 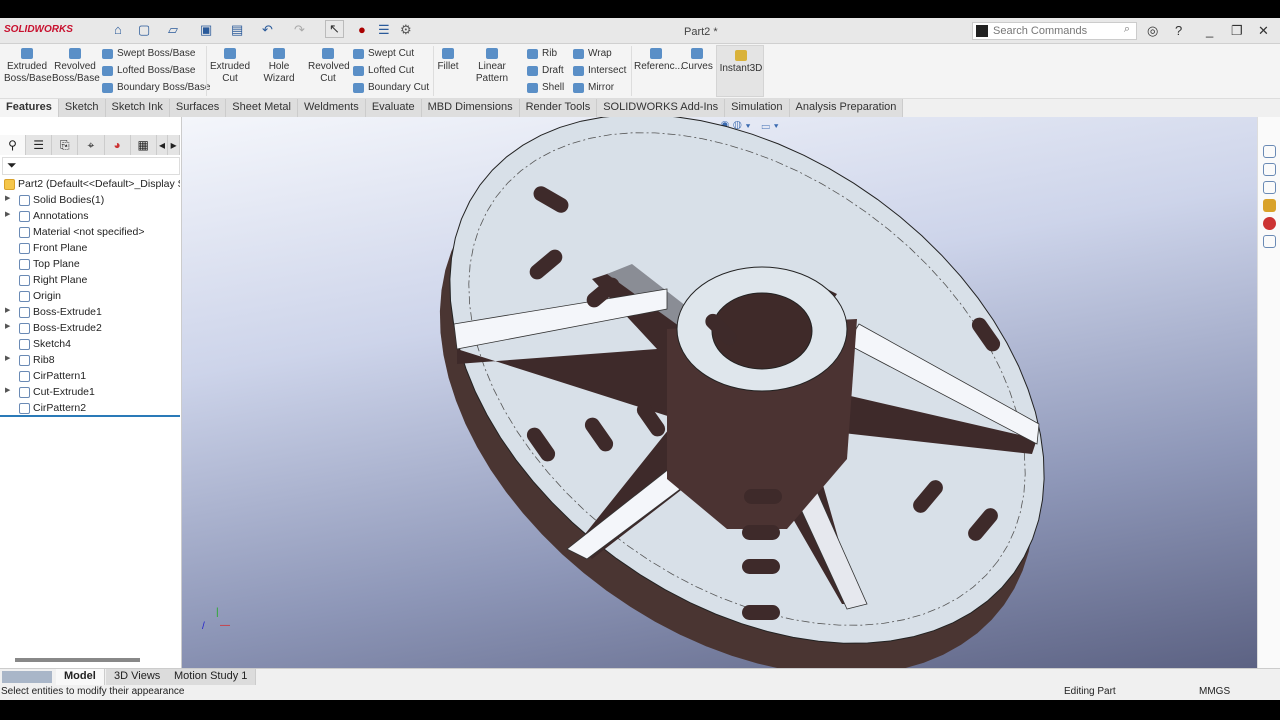 What do you see at coordinates (77, 660) in the screenshot?
I see `horizontal-scrollbar` at bounding box center [77, 660].